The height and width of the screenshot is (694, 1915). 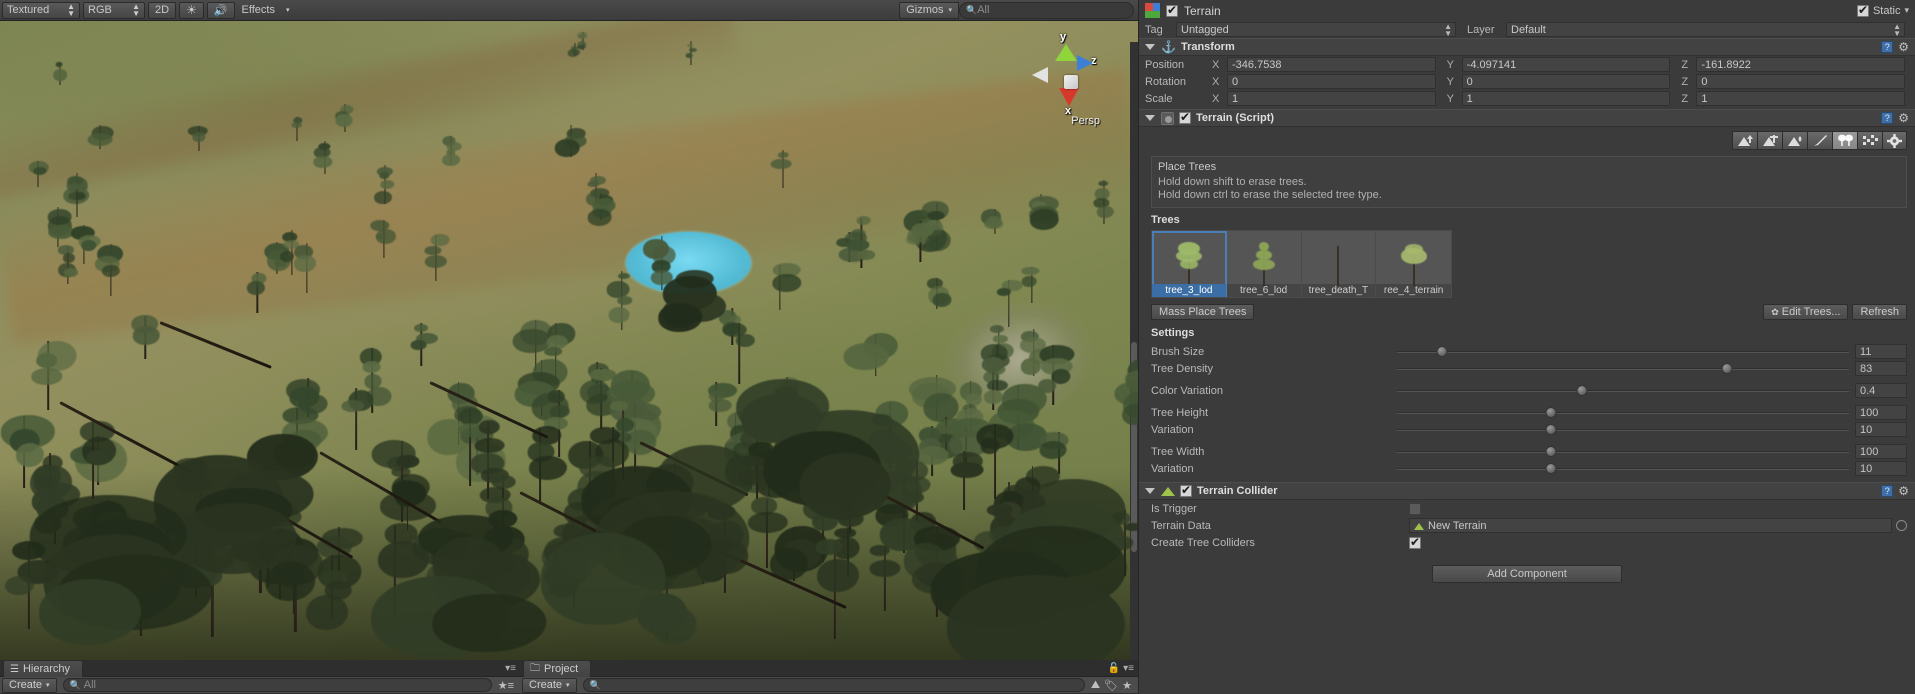 What do you see at coordinates (1801, 64) in the screenshot?
I see `transform-position-z-input: -161.8922` at bounding box center [1801, 64].